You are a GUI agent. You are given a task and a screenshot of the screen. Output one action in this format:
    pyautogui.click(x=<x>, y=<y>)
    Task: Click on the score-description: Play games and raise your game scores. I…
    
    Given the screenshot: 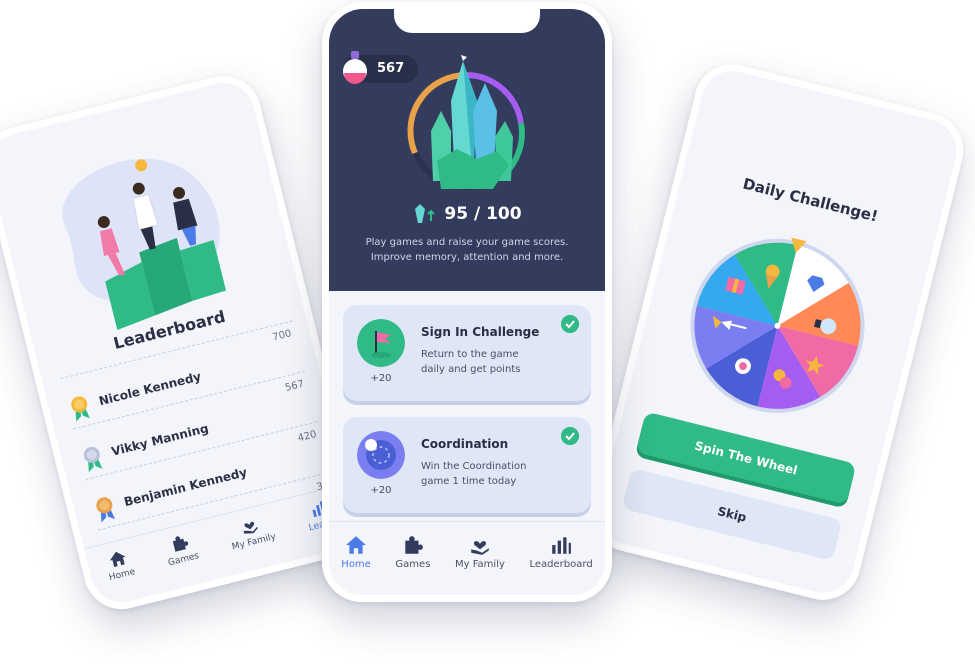 What is the action you would take?
    pyautogui.click(x=467, y=250)
    